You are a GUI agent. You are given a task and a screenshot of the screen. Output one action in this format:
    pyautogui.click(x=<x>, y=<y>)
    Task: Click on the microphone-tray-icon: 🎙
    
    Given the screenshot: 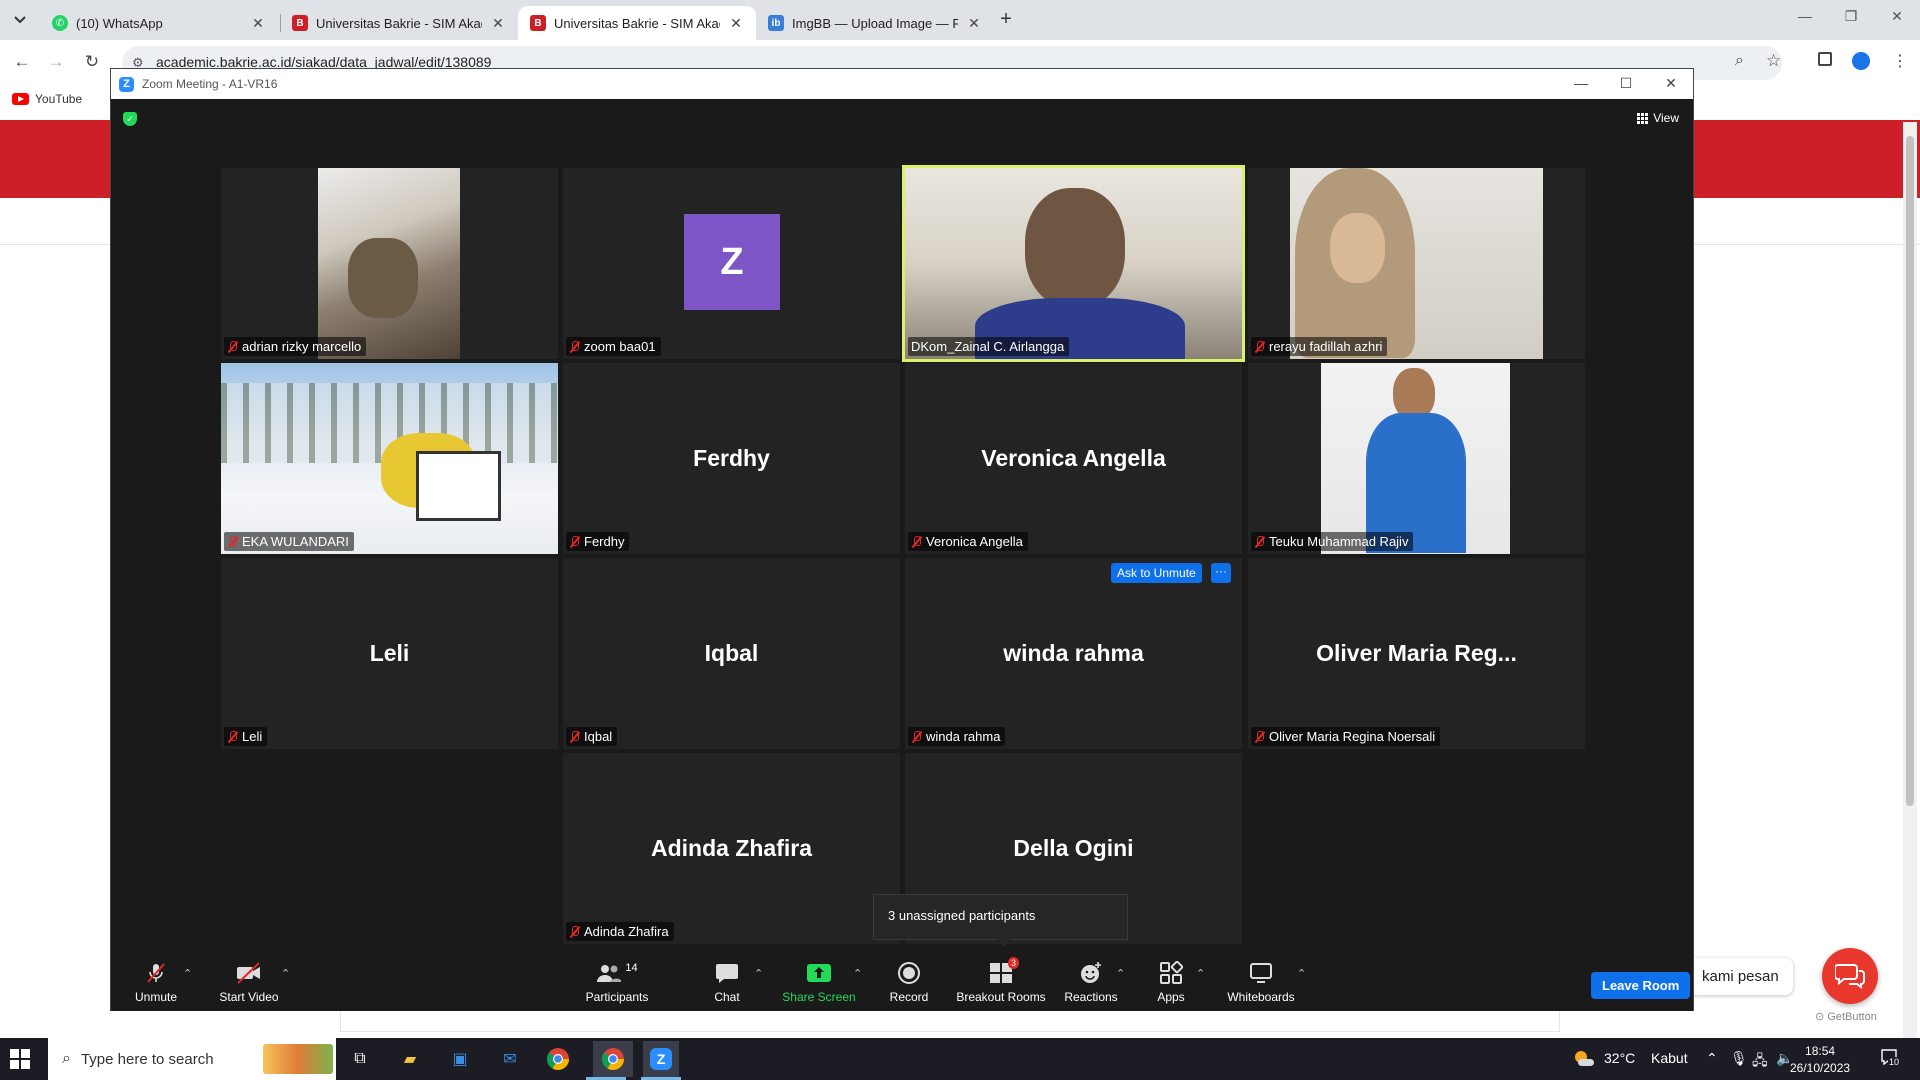 What is the action you would take?
    pyautogui.click(x=1739, y=1058)
    